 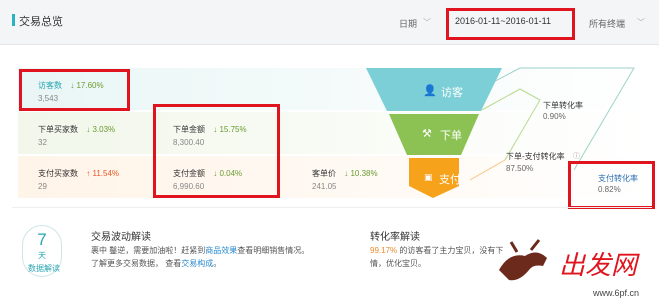 What do you see at coordinates (395, 237) in the screenshot?
I see `conversion-title: 转化率解读` at bounding box center [395, 237].